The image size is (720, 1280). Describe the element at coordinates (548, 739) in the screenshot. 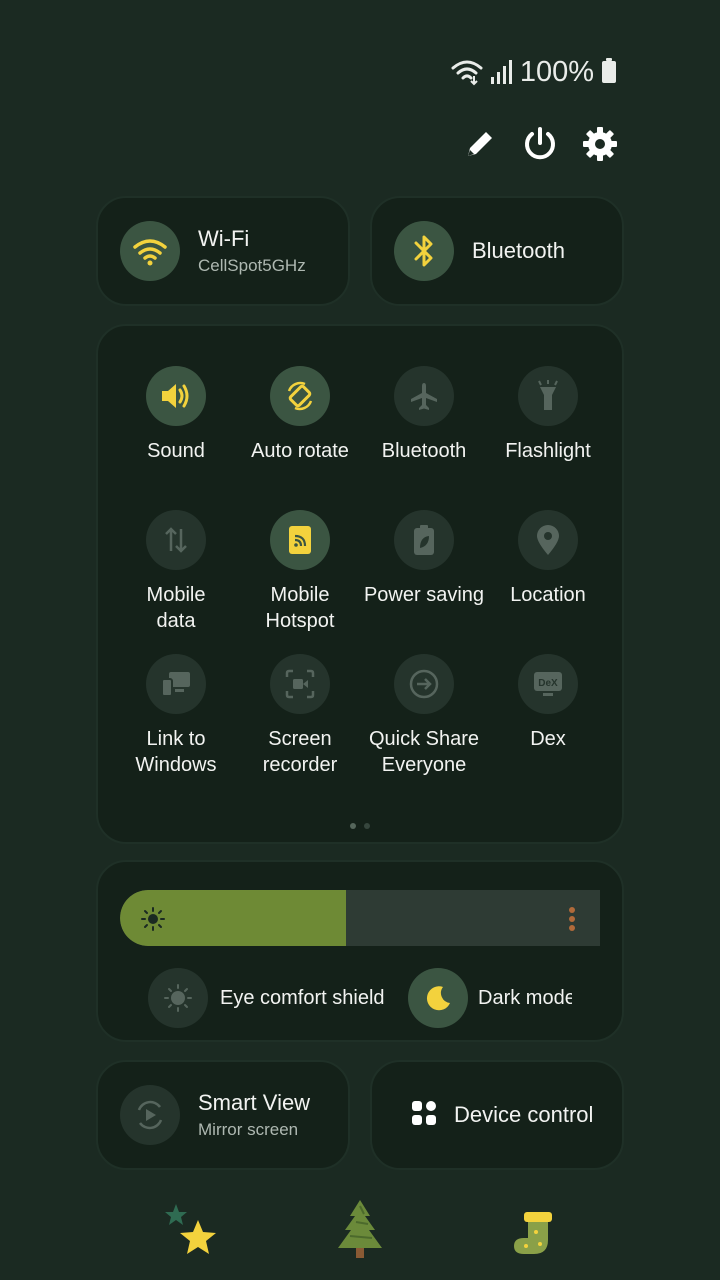

I see `toggle-label: Dex` at that location.